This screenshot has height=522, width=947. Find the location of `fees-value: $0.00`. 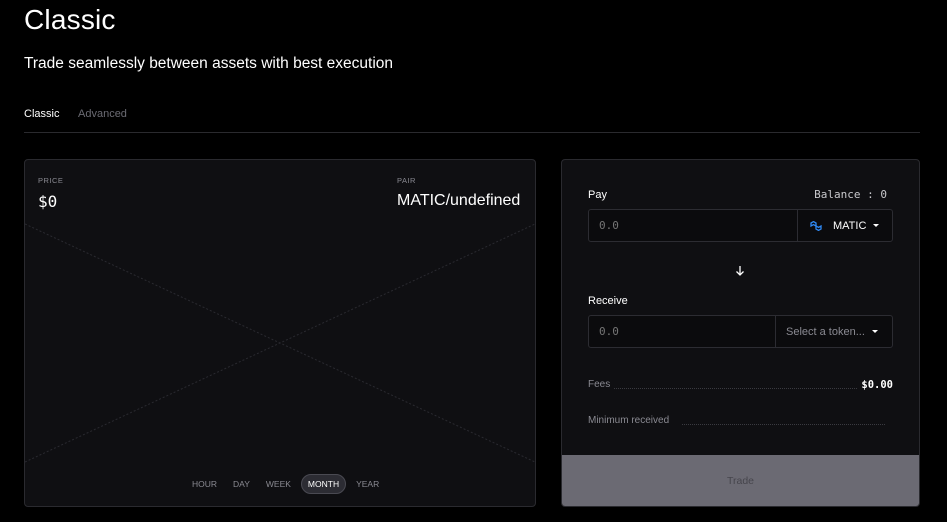

fees-value: $0.00 is located at coordinates (875, 385).